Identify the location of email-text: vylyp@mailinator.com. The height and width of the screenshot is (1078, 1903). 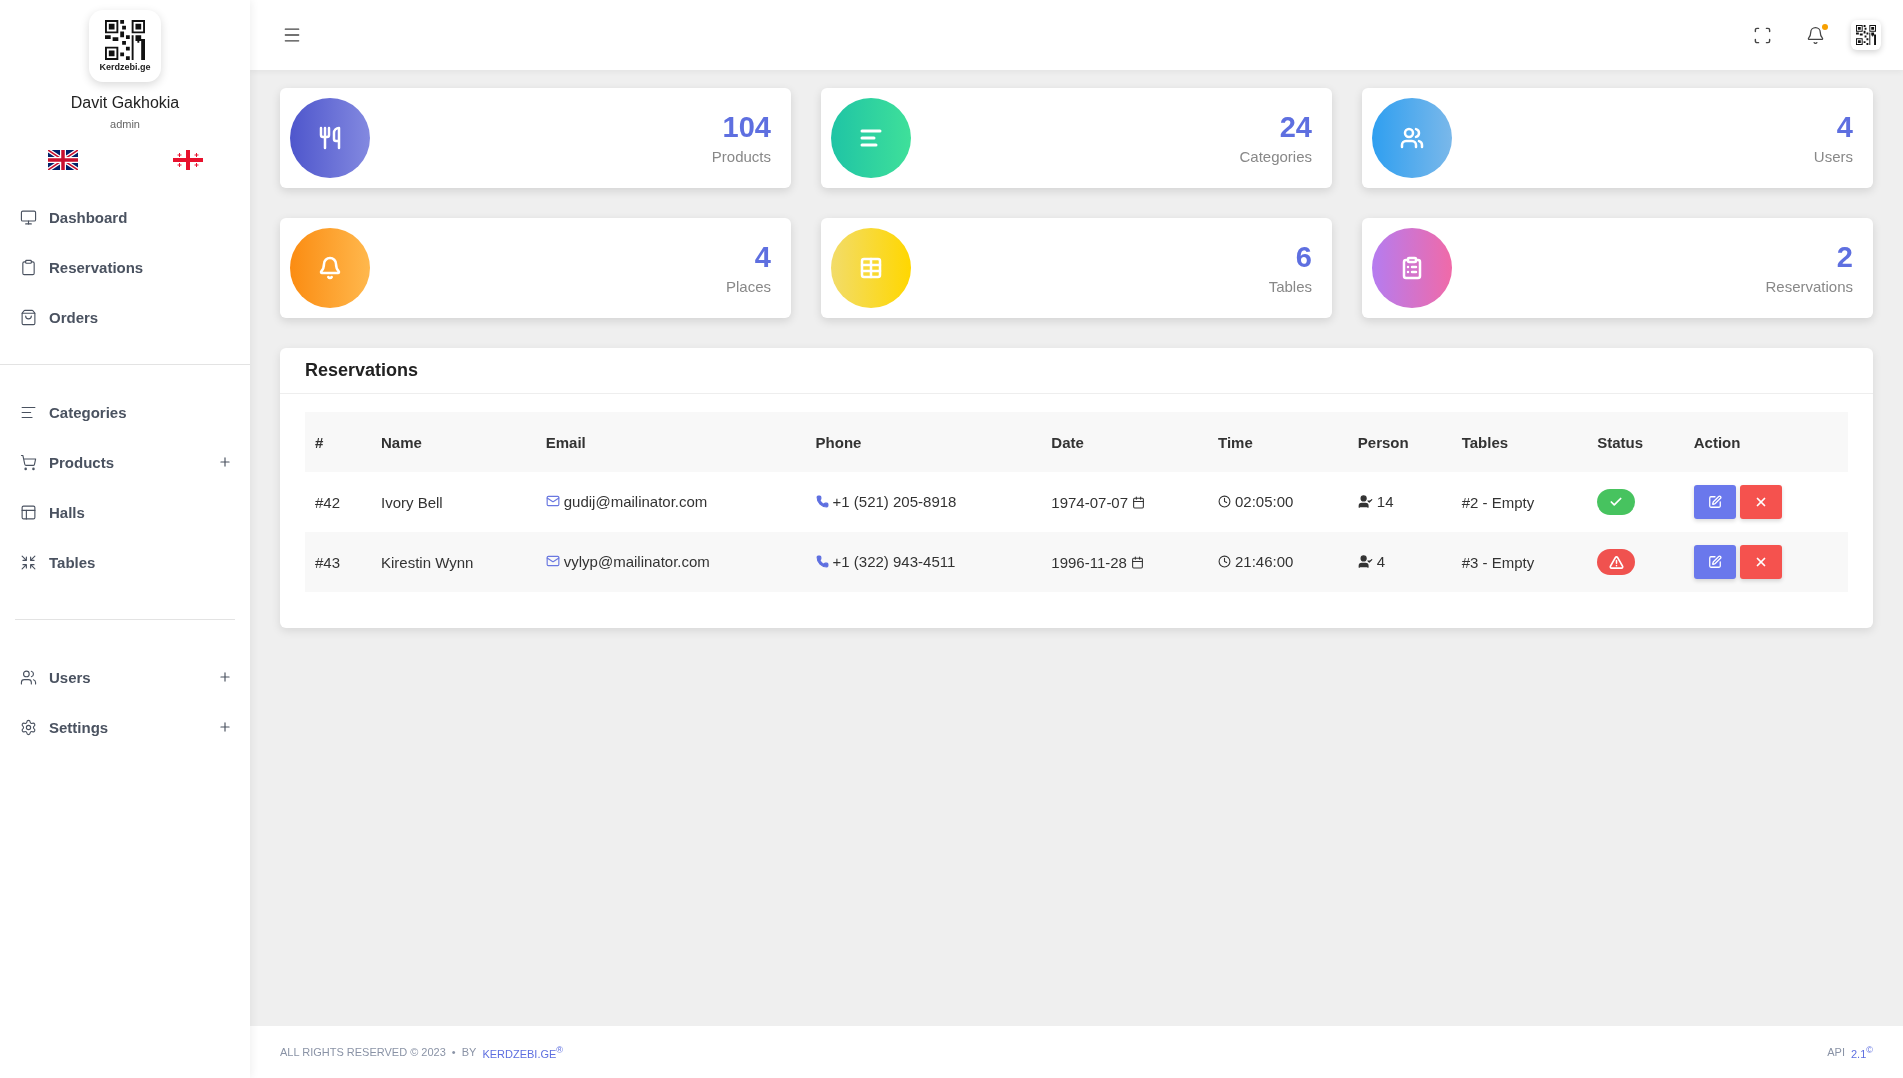
(636, 561).